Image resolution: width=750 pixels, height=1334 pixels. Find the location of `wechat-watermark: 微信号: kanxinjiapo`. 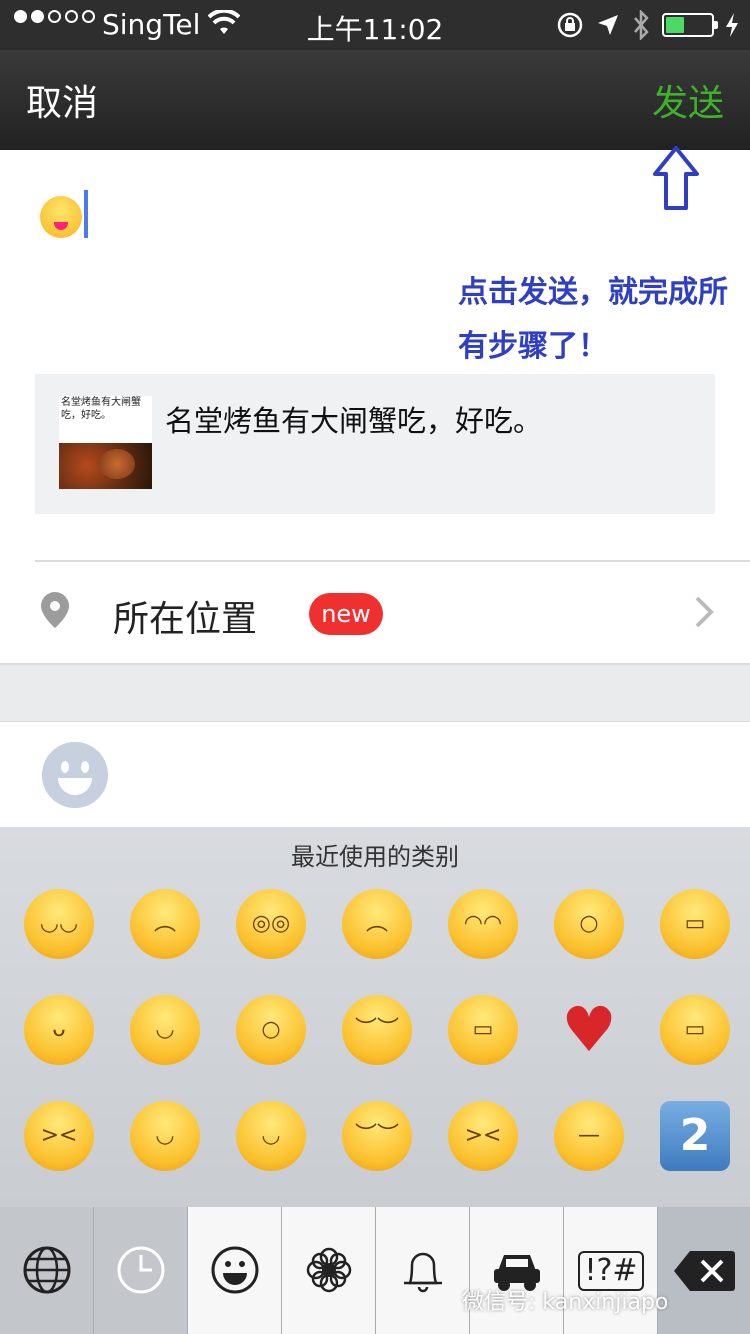

wechat-watermark: 微信号: kanxinjiapo is located at coordinates (565, 1302).